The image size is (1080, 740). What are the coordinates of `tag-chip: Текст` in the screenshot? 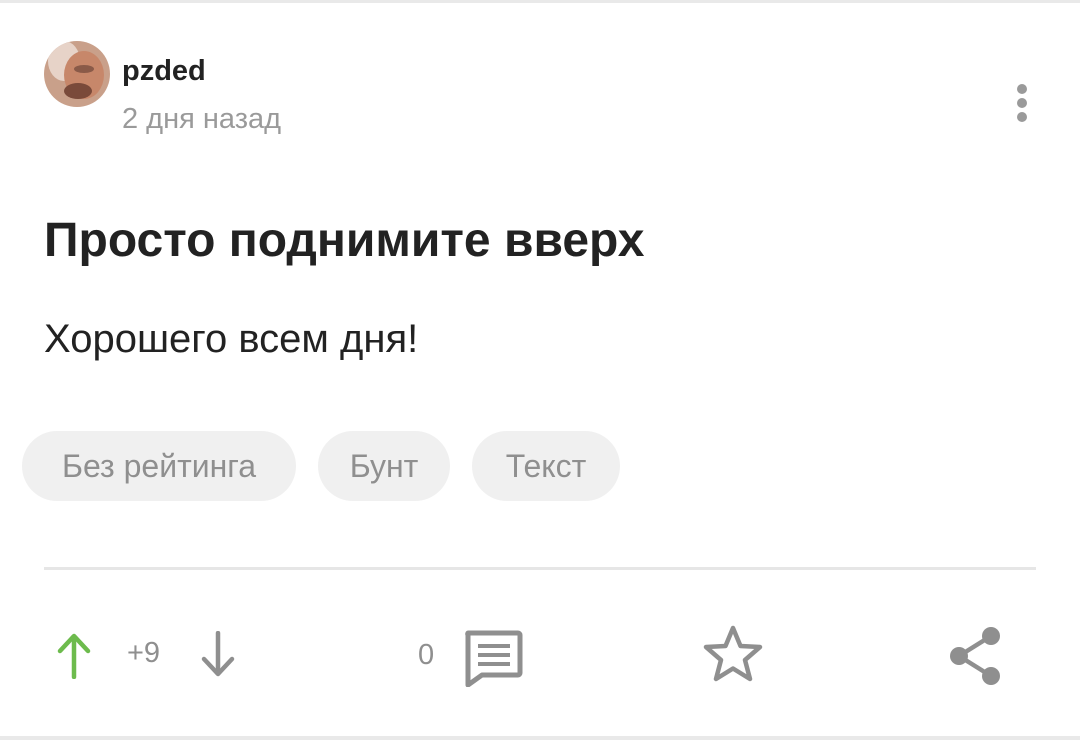 It's located at (546, 466).